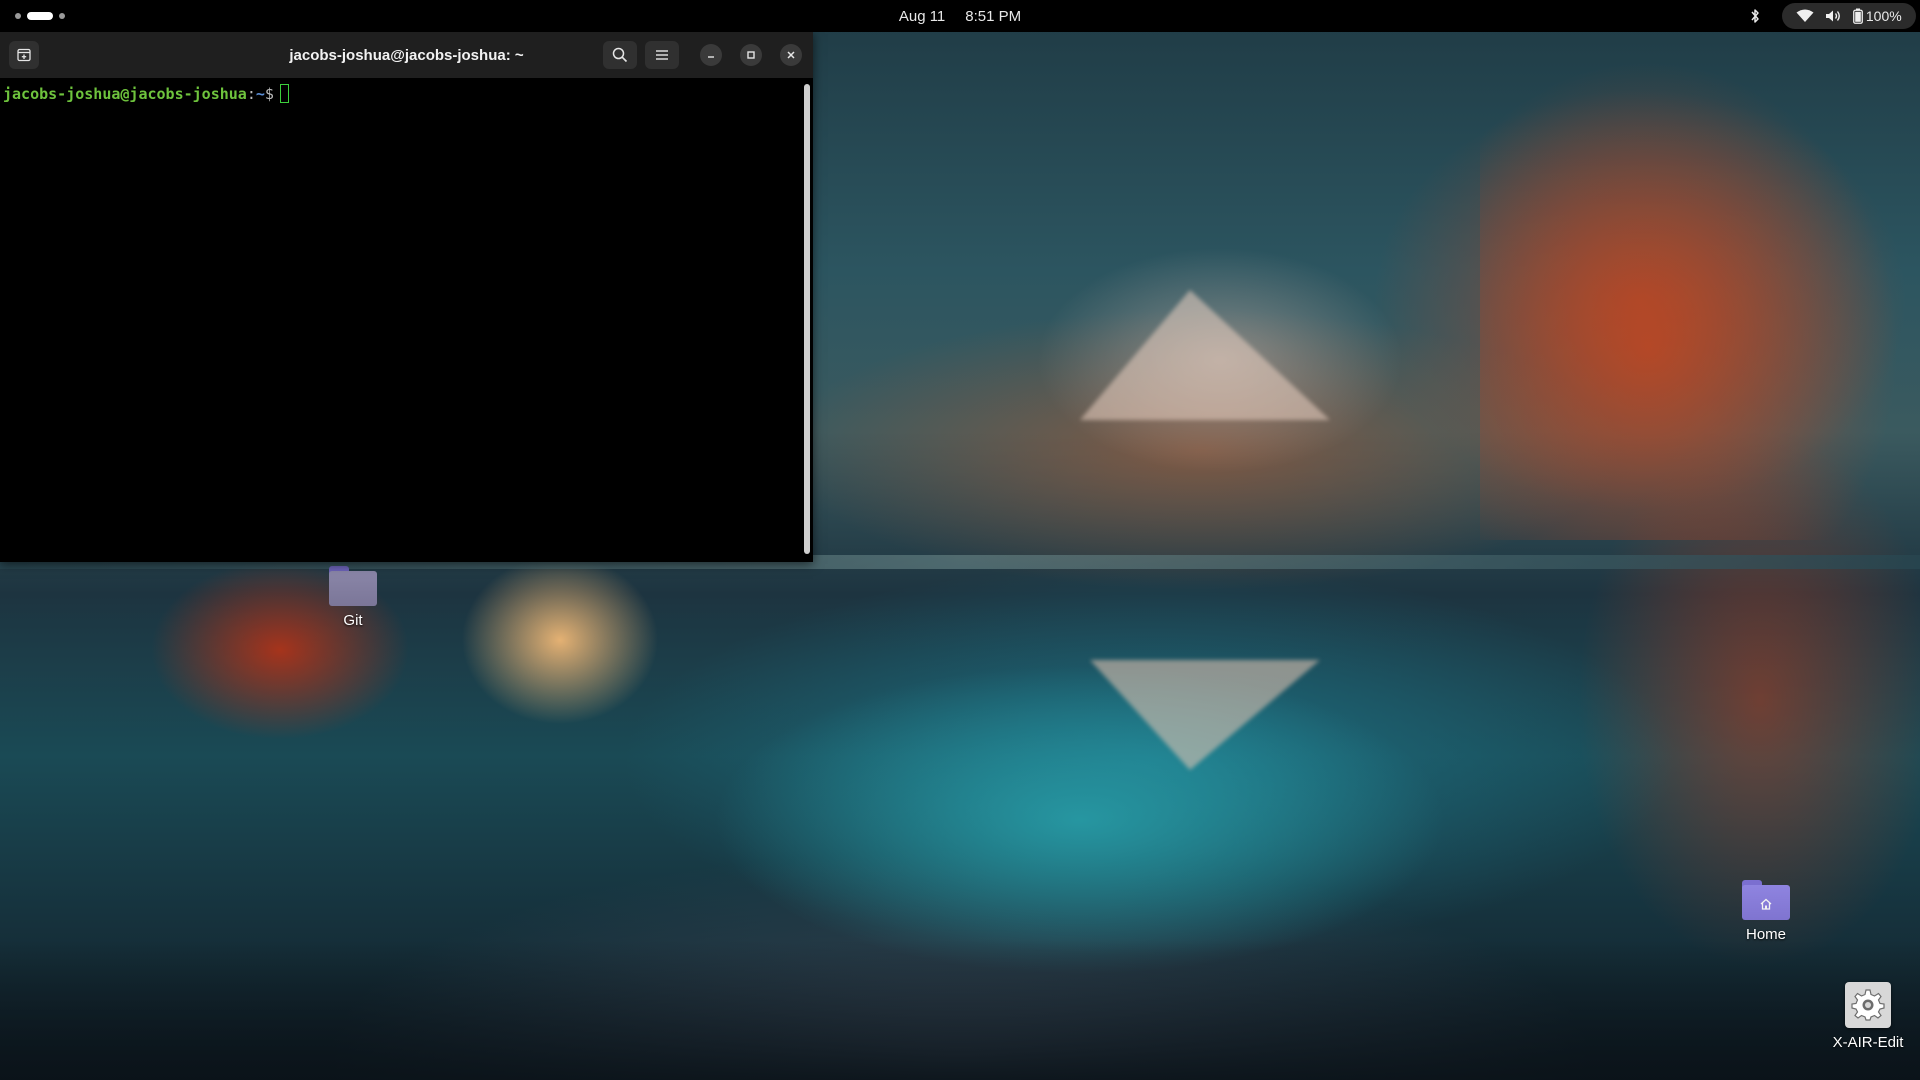 The width and height of the screenshot is (1920, 1080). What do you see at coordinates (1849, 16) in the screenshot?
I see `system-tray: 100%` at bounding box center [1849, 16].